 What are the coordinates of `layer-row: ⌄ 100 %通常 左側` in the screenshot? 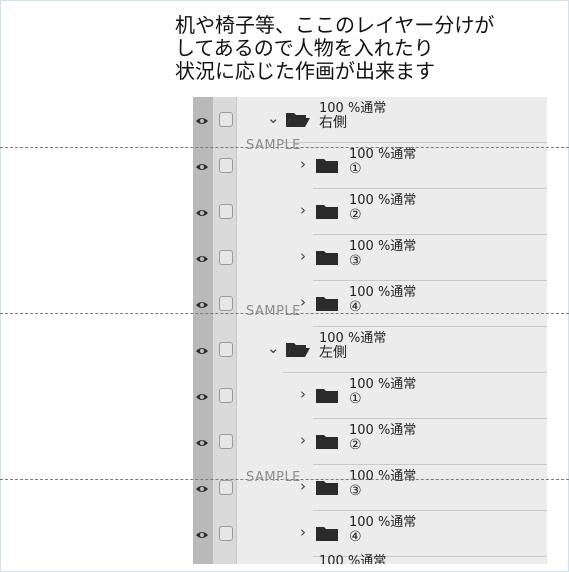 It's located at (370, 350).